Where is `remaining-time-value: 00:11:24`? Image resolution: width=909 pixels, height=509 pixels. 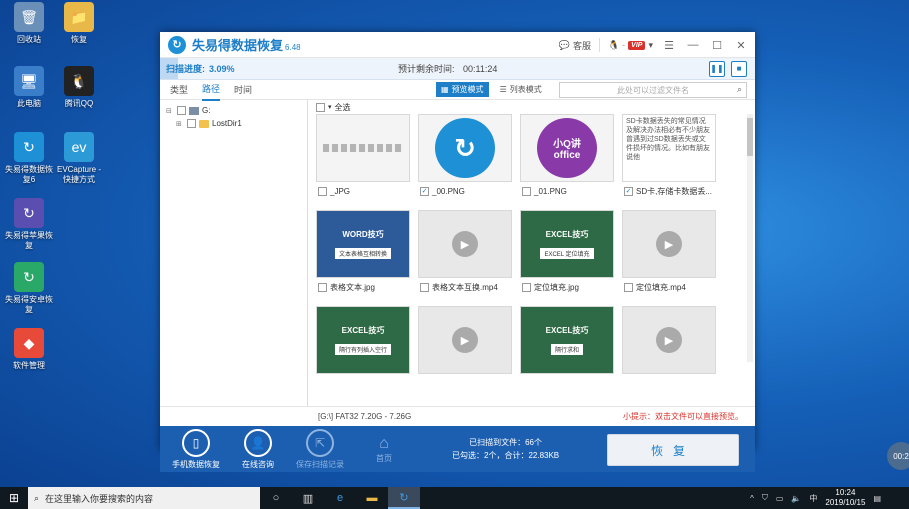 remaining-time-value: 00:11:24 is located at coordinates (480, 69).